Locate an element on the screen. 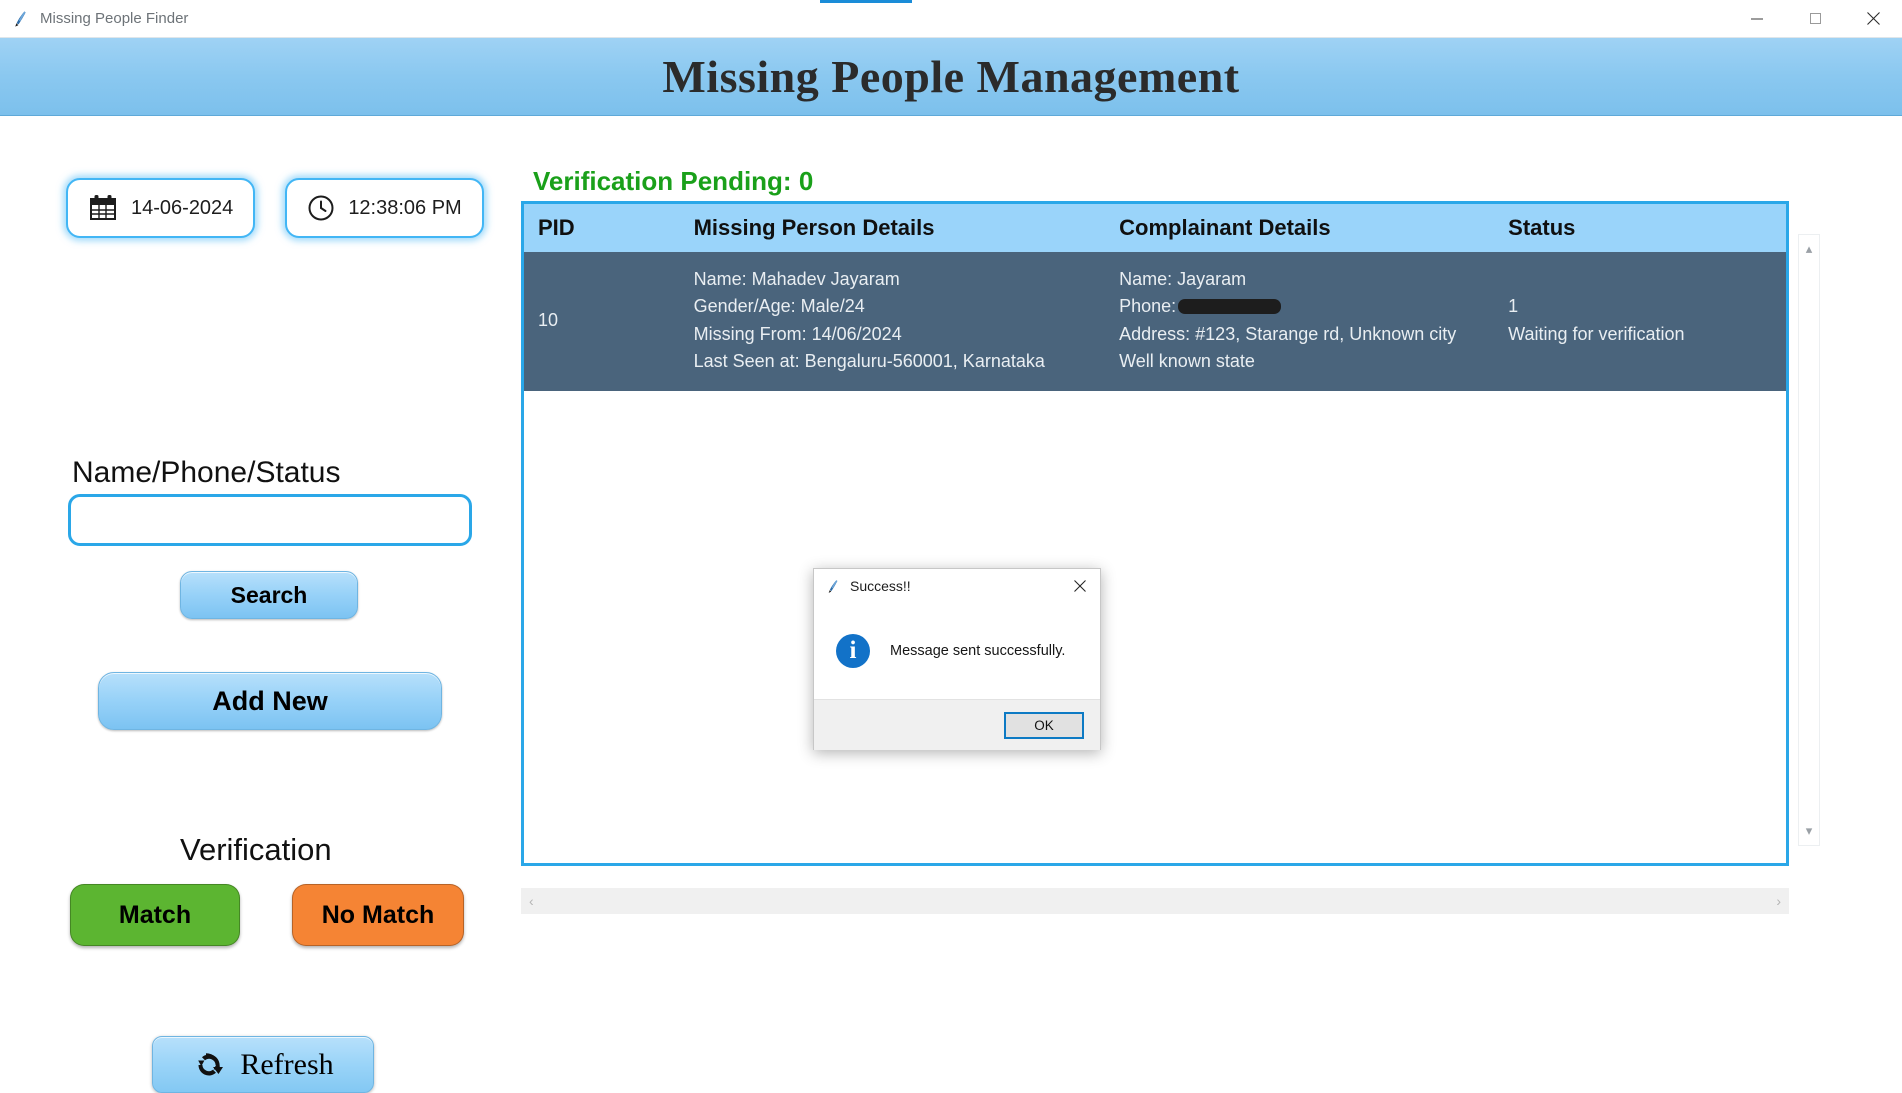 Image resolution: width=1902 pixels, height=1093 pixels. no-match-button: No Match is located at coordinates (378, 915).